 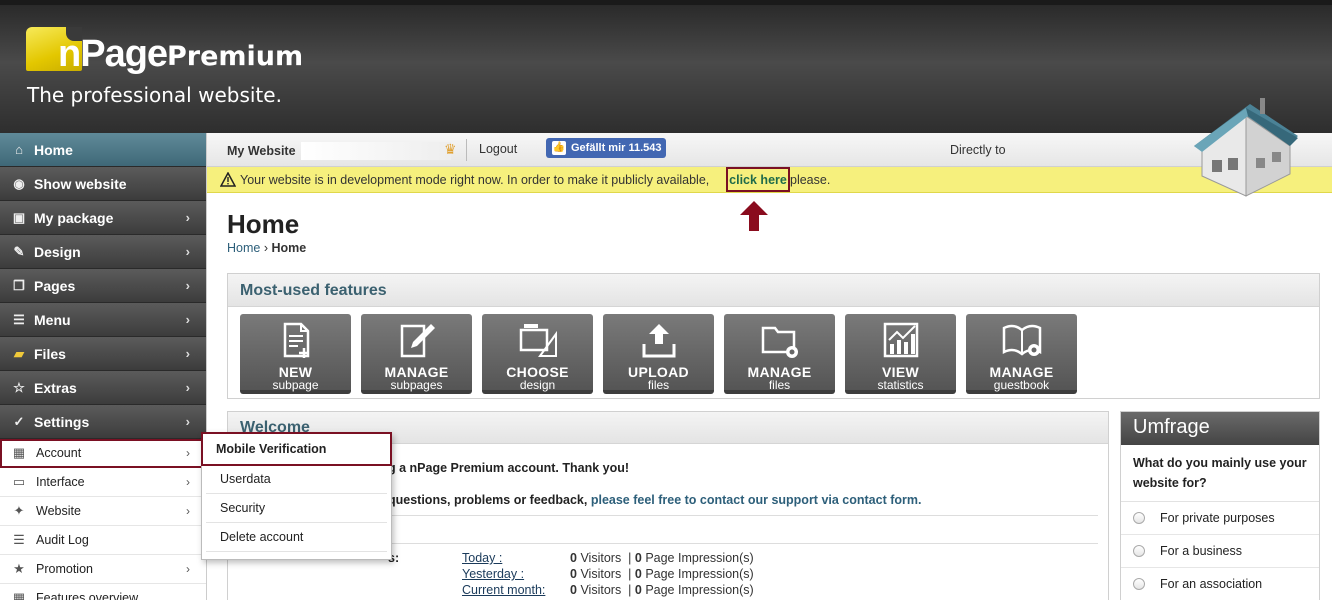 I want to click on poll-question: What do you mainly use your website for?, so click(x=1220, y=473).